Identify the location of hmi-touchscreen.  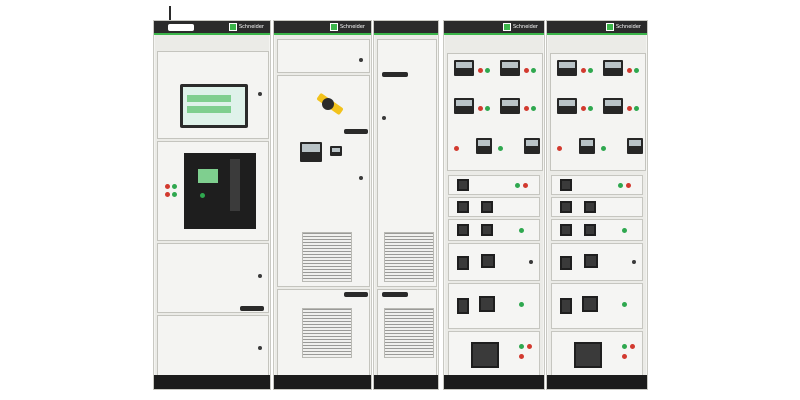
(214, 106).